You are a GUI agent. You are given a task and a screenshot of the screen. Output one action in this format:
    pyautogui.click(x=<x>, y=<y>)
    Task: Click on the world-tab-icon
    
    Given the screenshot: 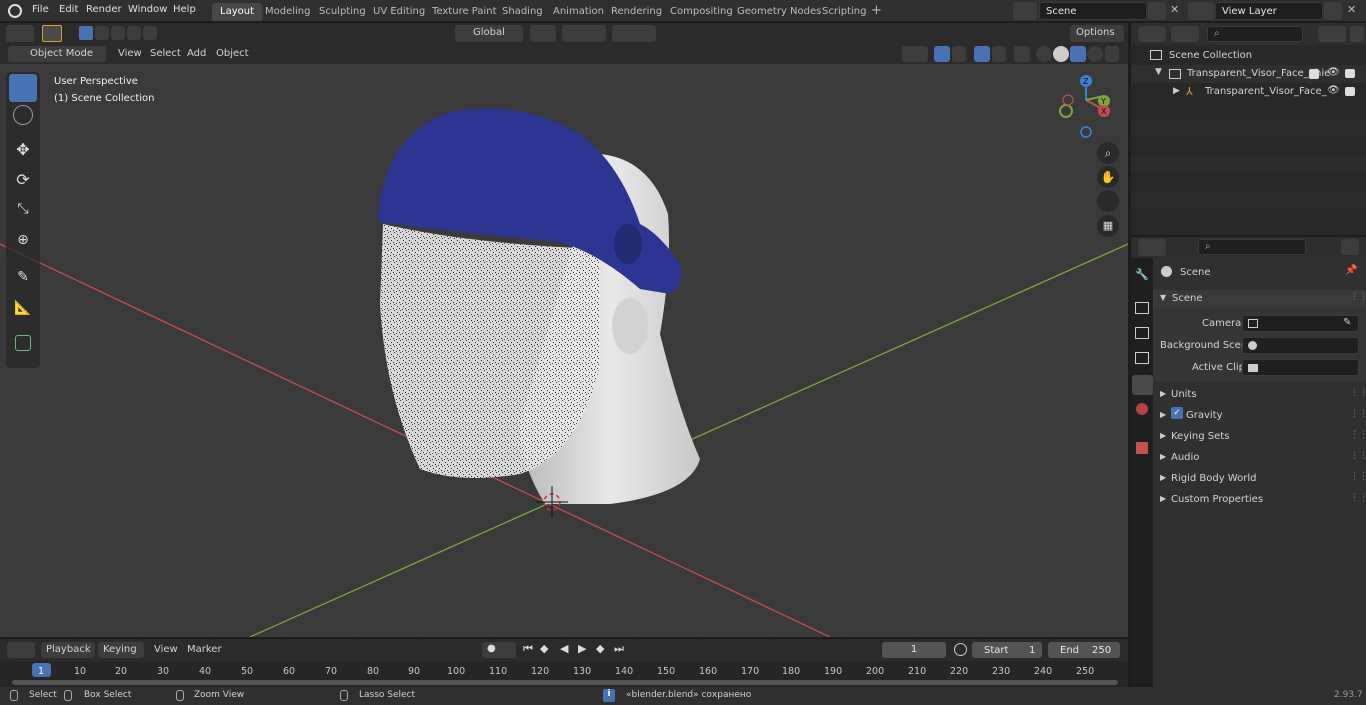 What is the action you would take?
    pyautogui.click(x=1142, y=409)
    